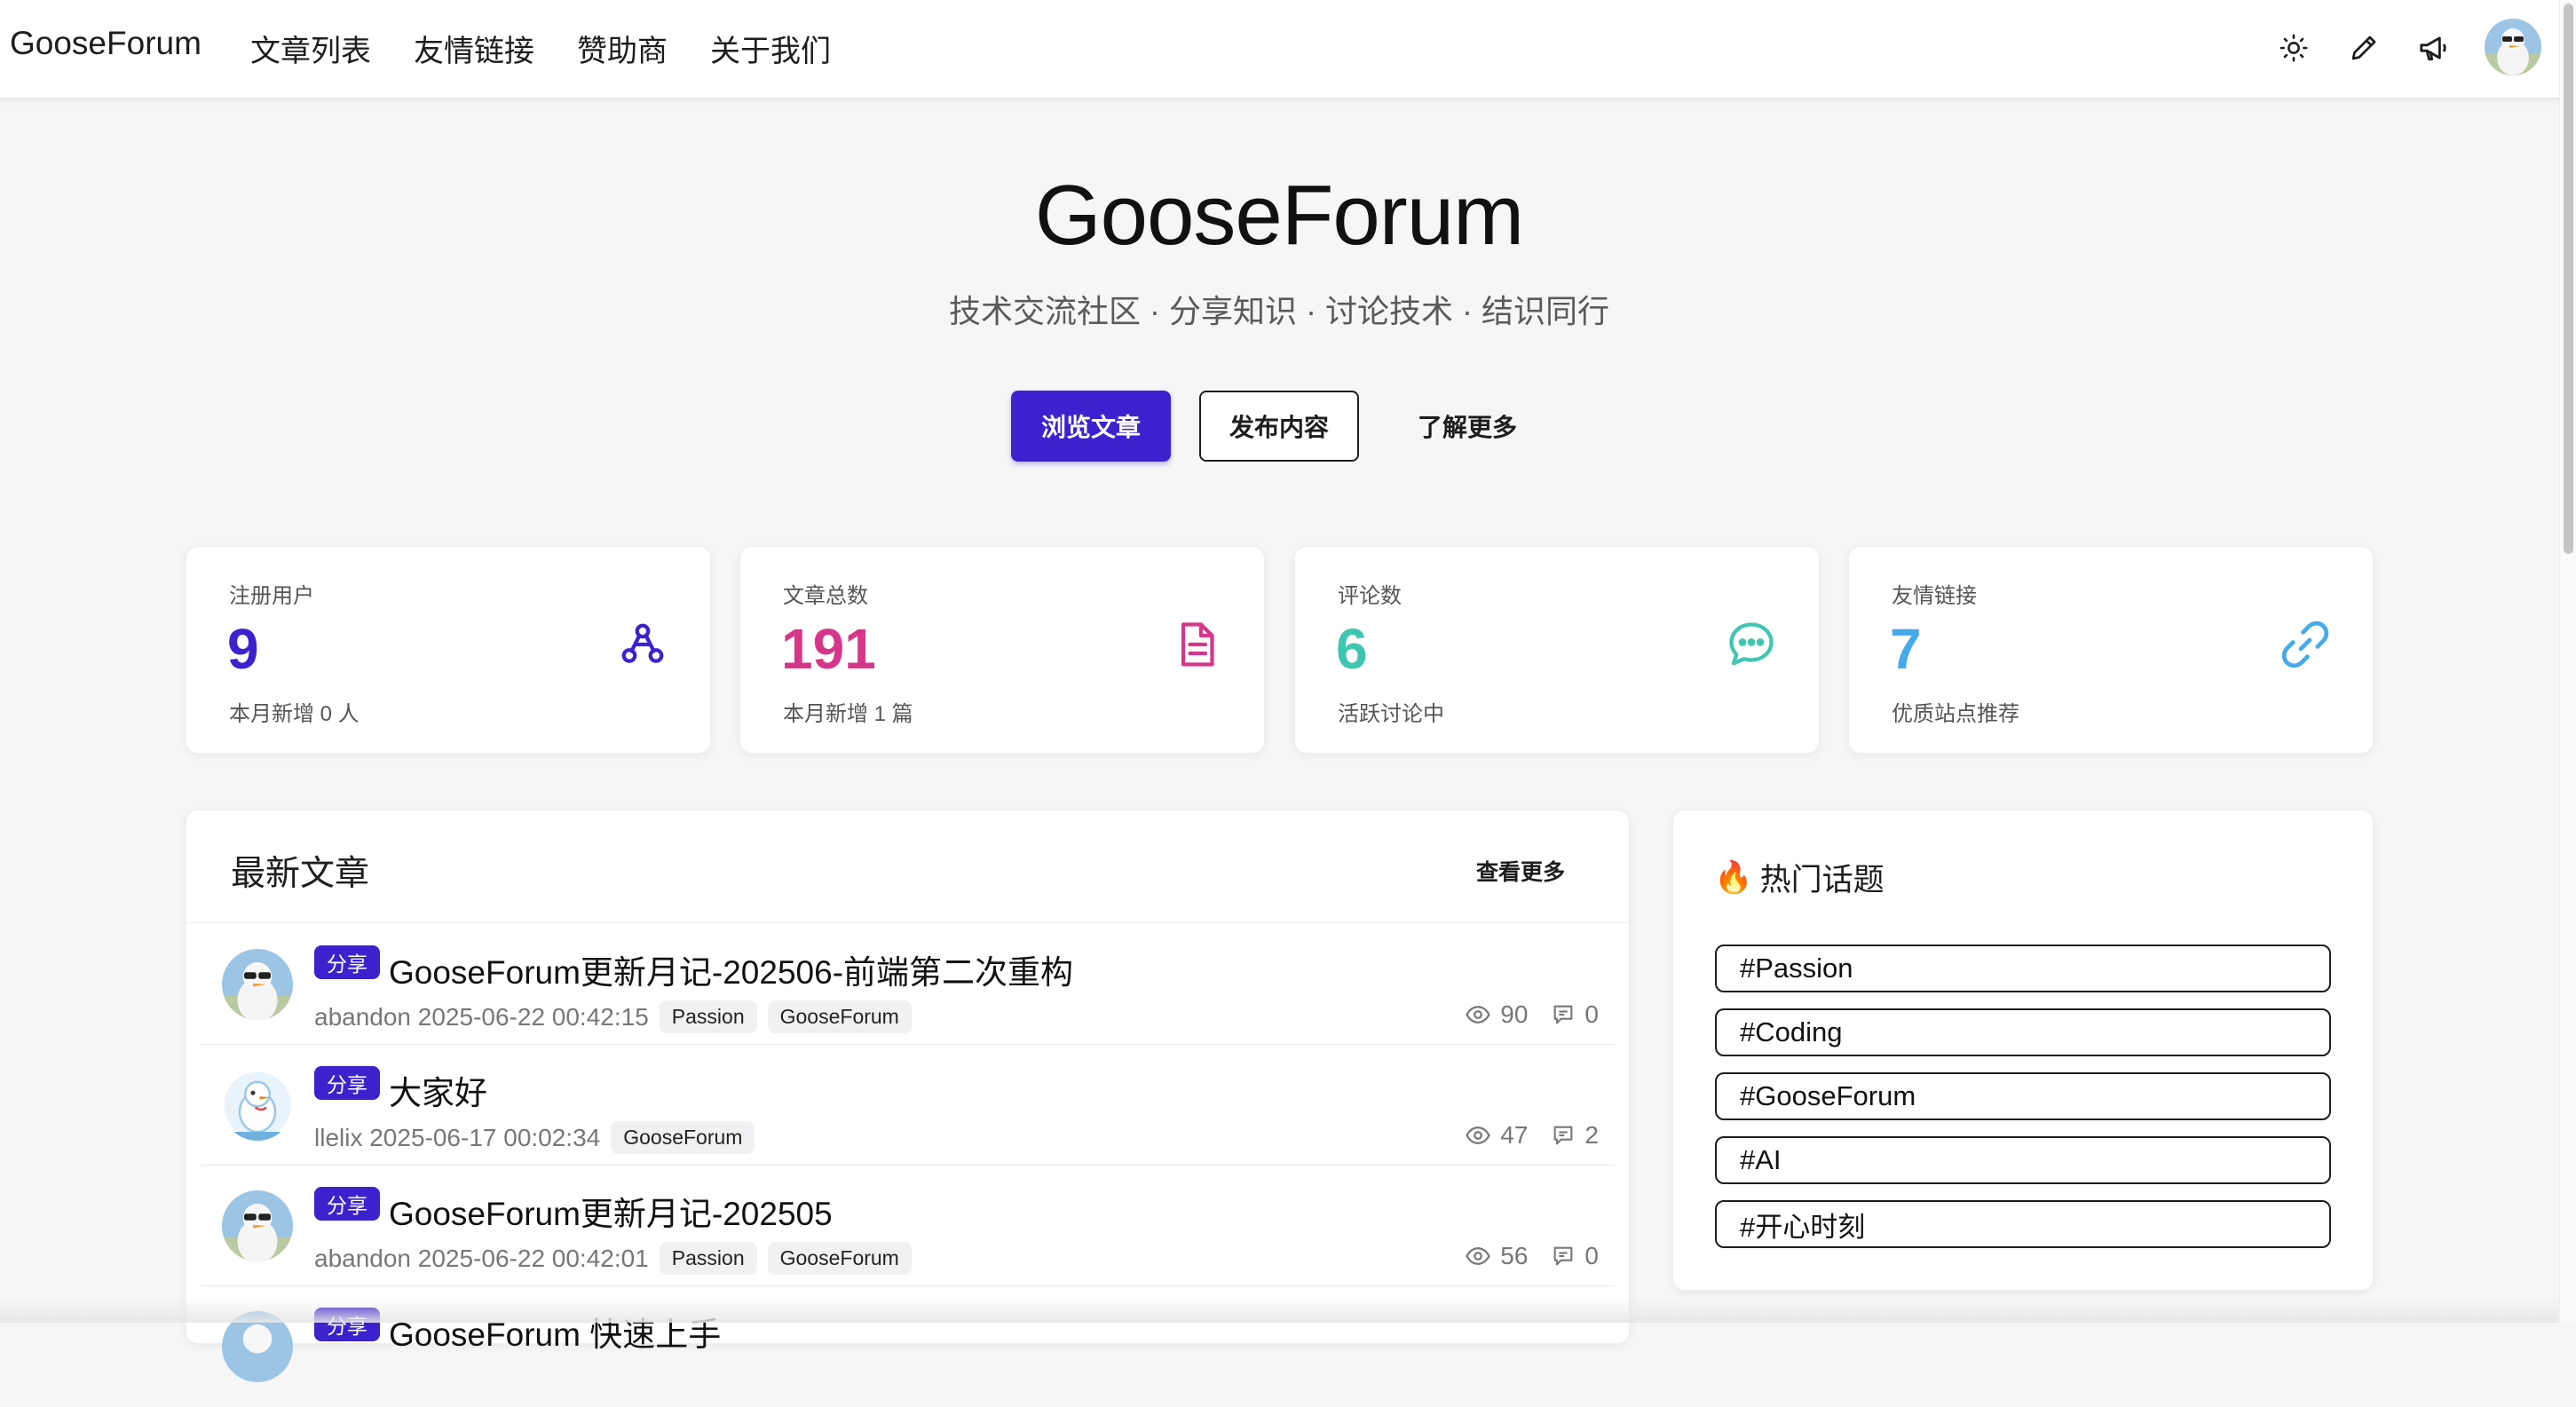 The width and height of the screenshot is (2576, 1407). I want to click on article-meta: llelix 2025-06-17 00:02:34 GooseForum, so click(534, 1137).